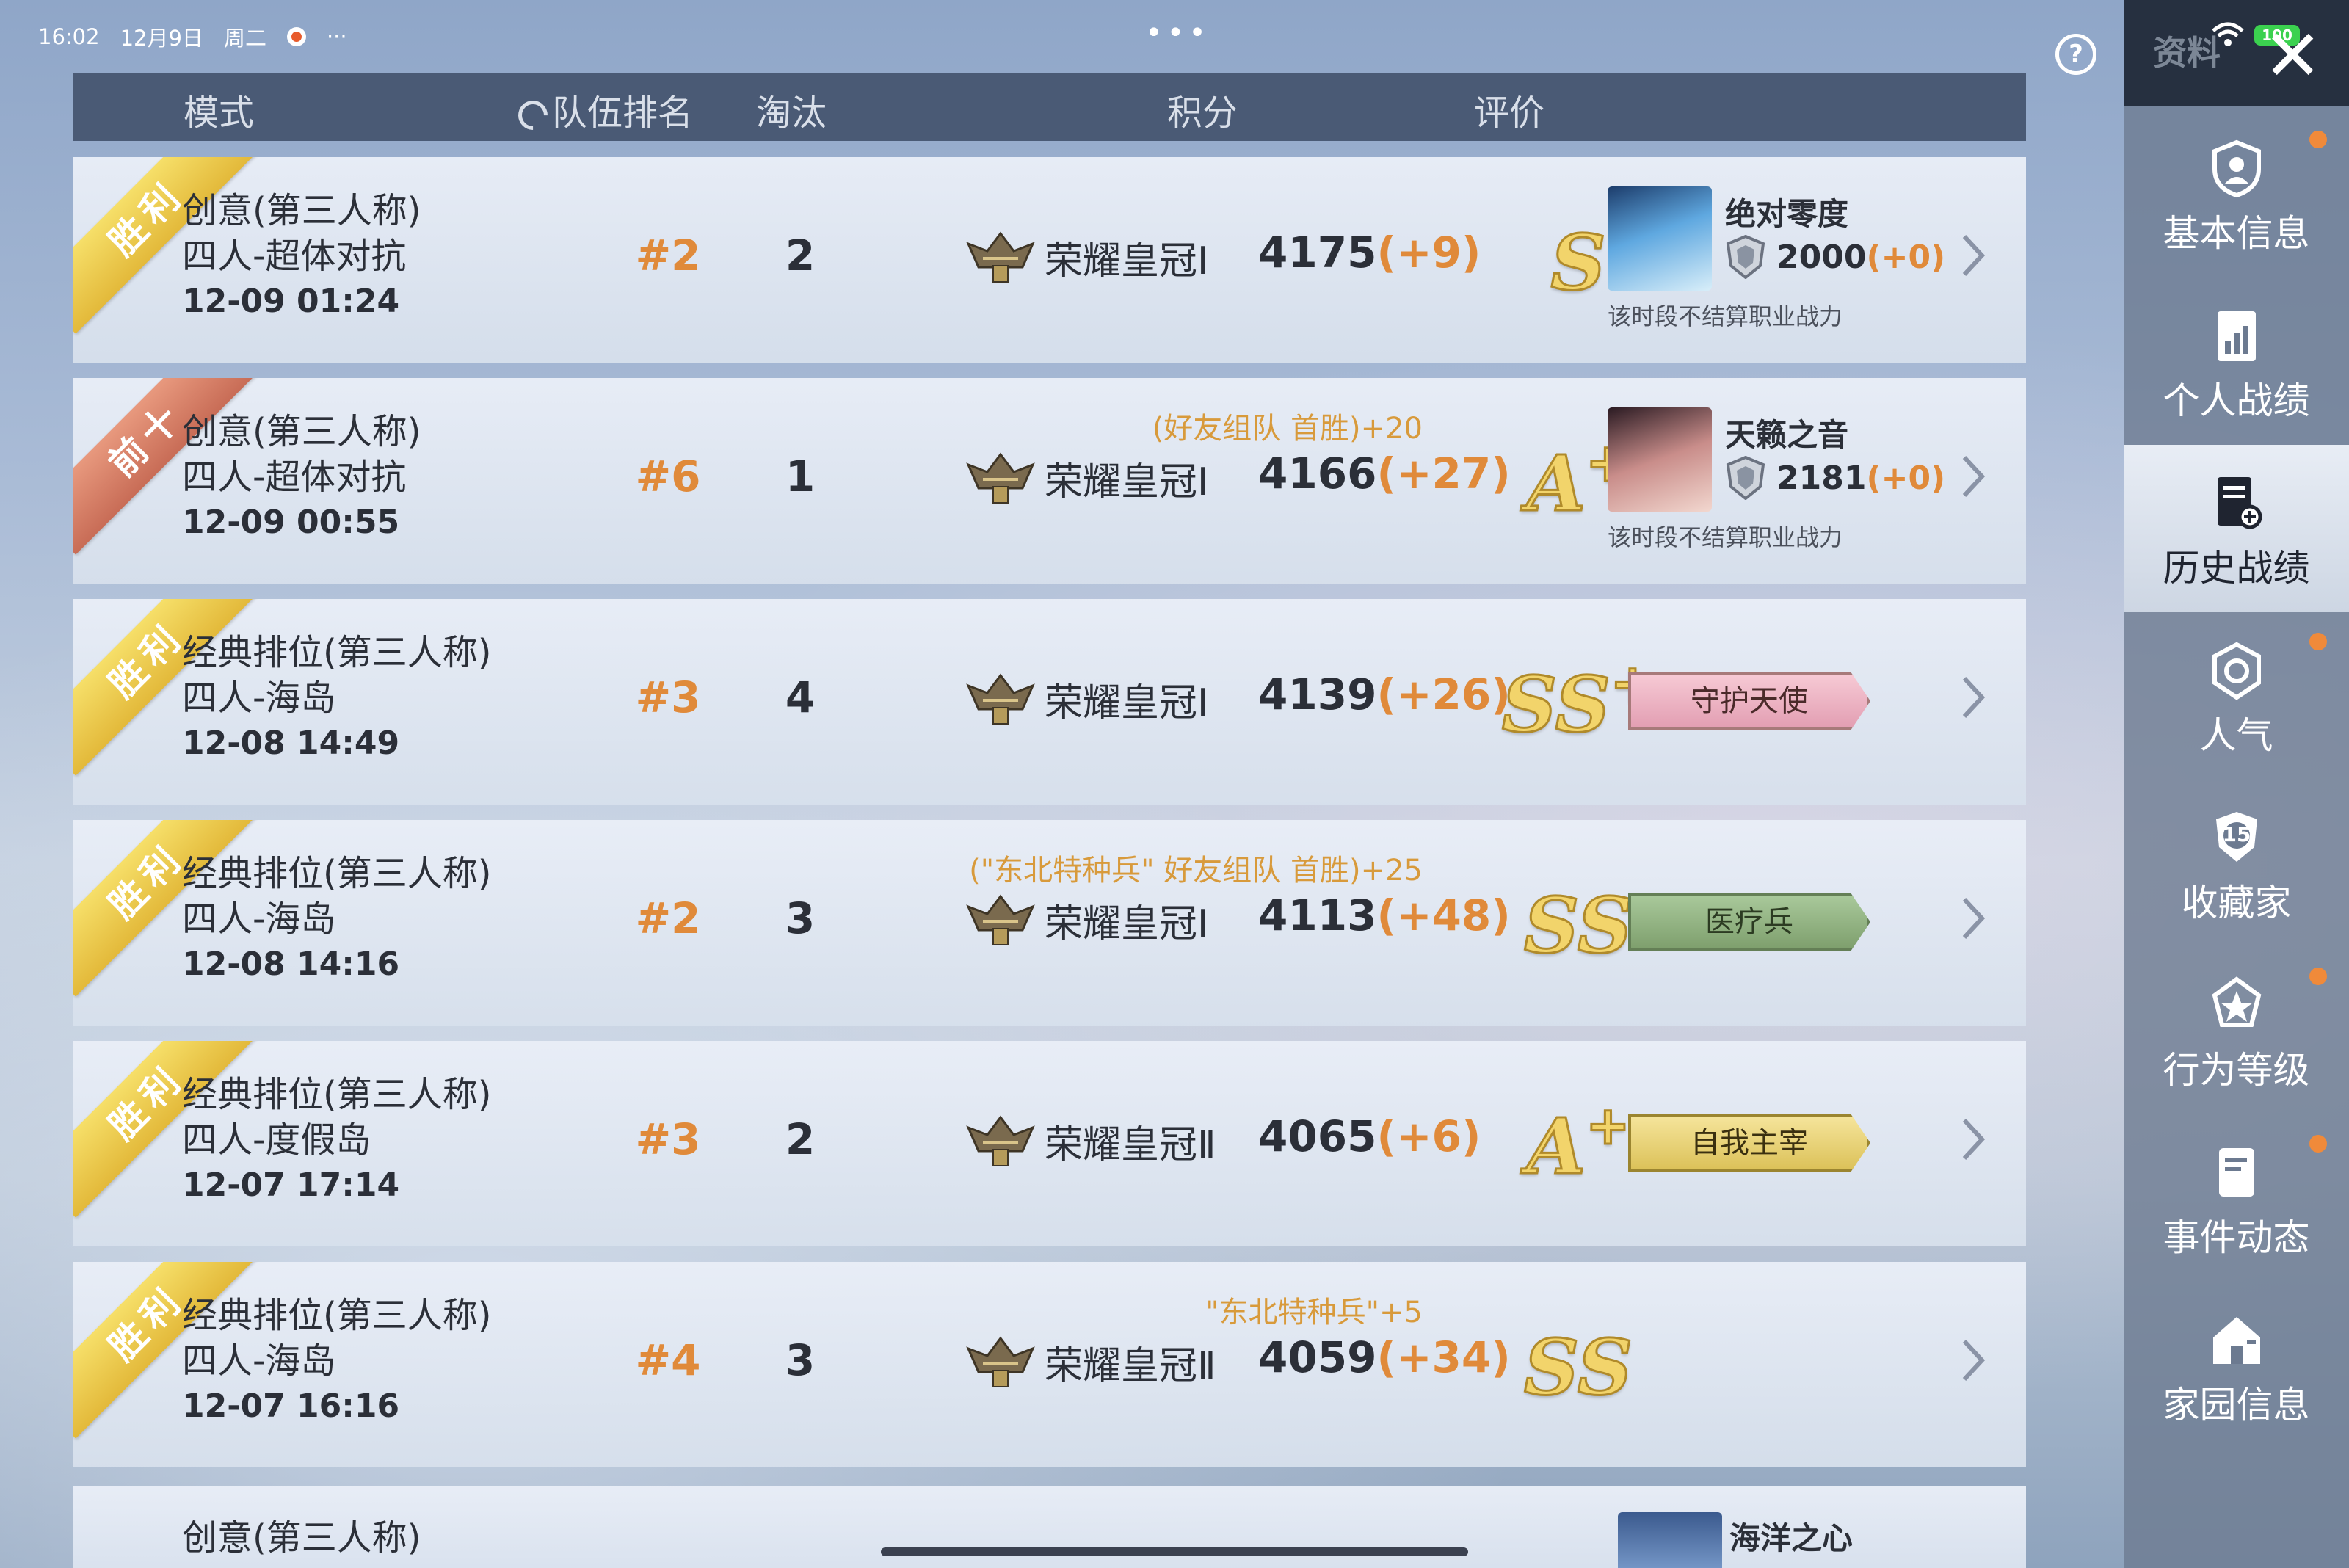 The image size is (2349, 1568). What do you see at coordinates (1749, 922) in the screenshot?
I see `title-badge: 医疗兵` at bounding box center [1749, 922].